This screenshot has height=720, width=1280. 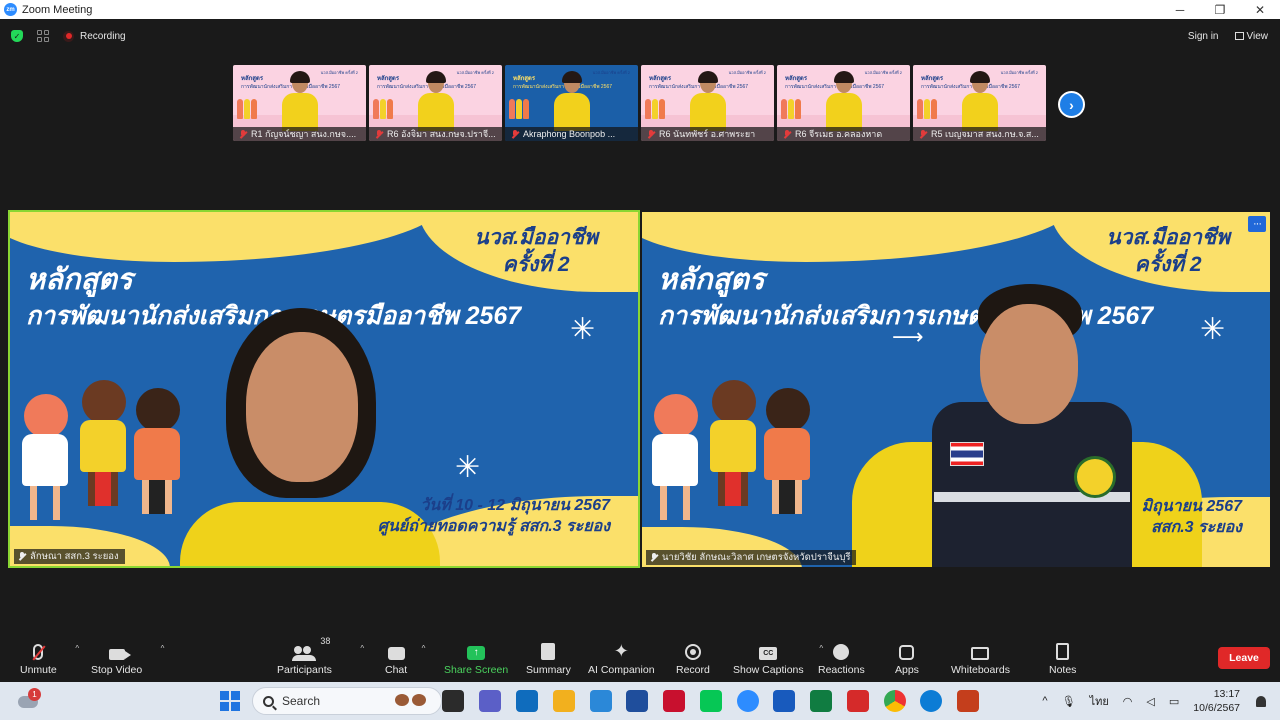 I want to click on acrobat-icon, so click(x=858, y=701).